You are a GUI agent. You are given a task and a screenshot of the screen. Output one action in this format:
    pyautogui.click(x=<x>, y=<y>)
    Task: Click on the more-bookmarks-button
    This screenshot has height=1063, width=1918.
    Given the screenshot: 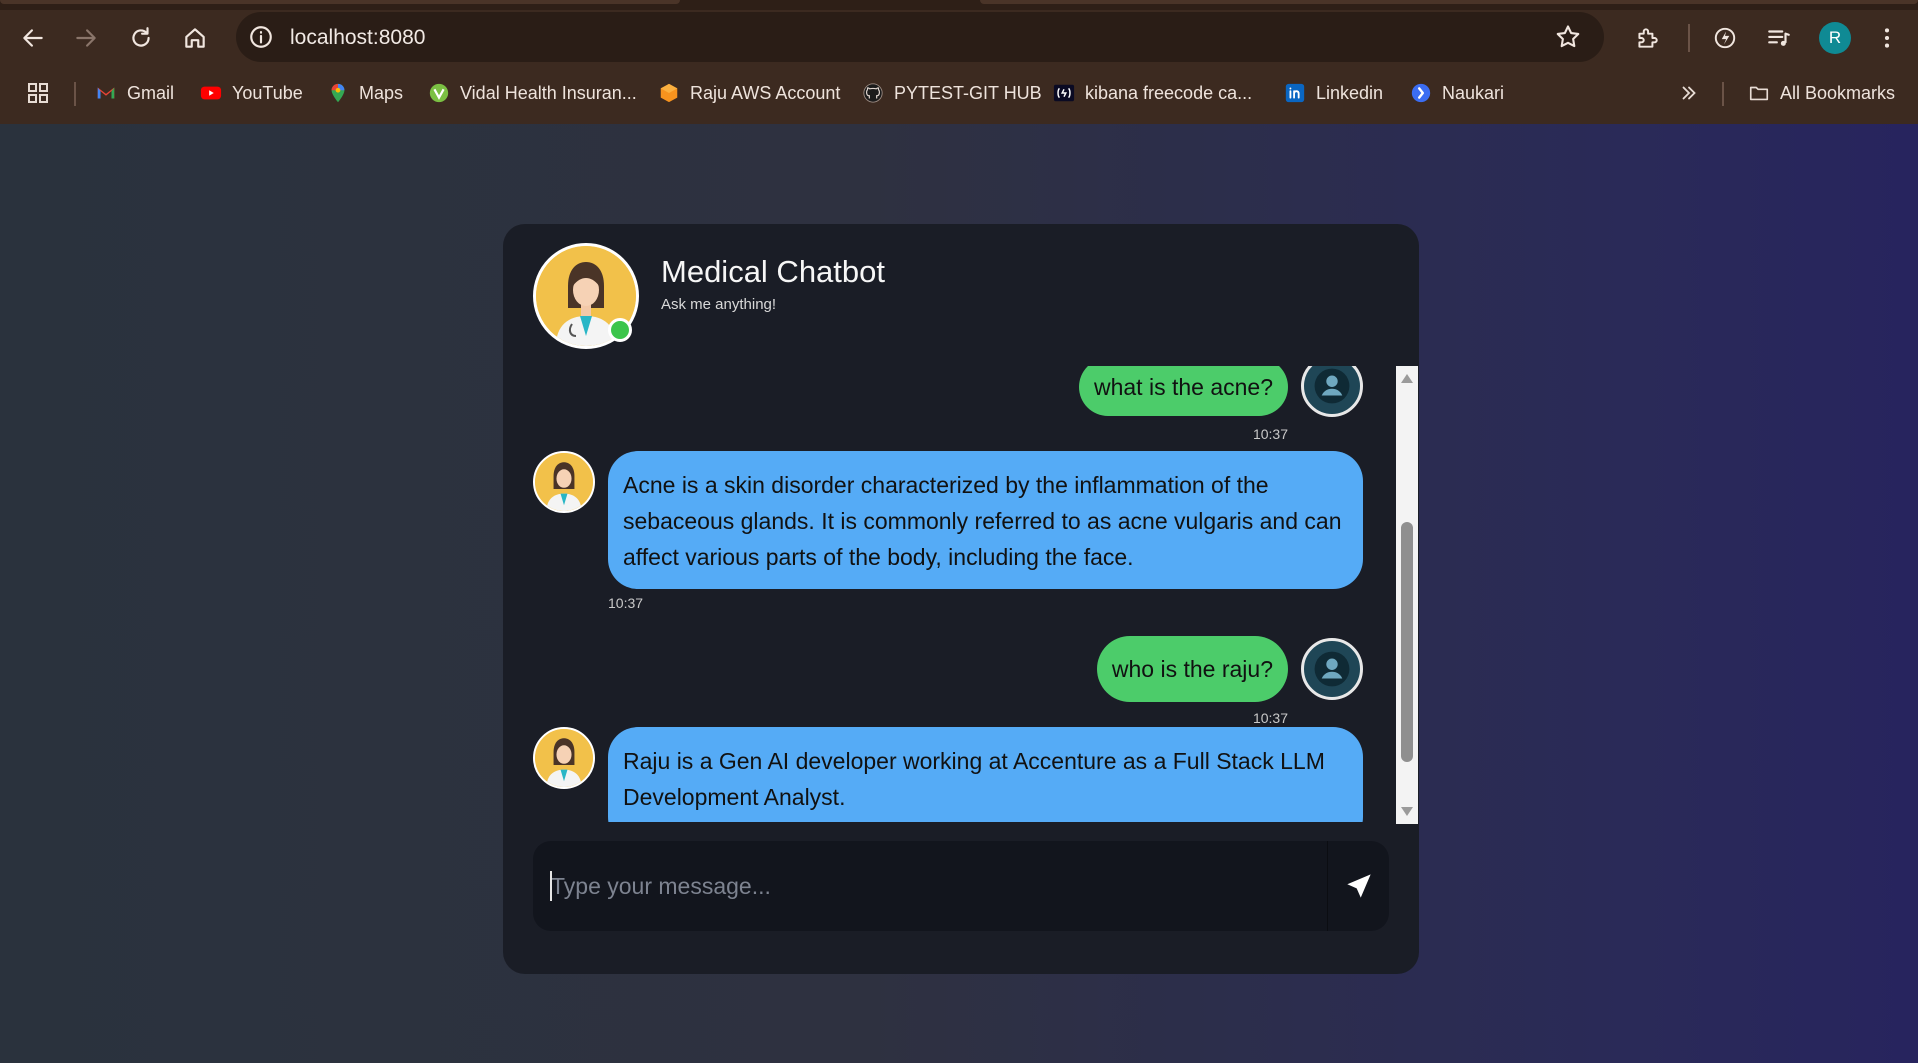 What is the action you would take?
    pyautogui.click(x=1689, y=93)
    